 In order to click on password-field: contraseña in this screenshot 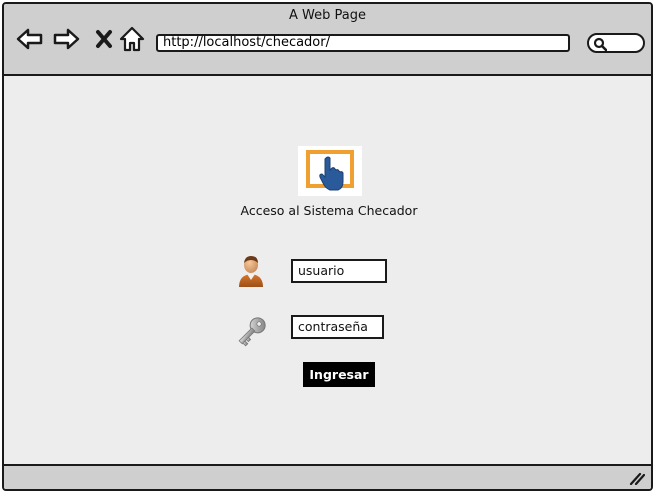, I will do `click(337, 327)`.